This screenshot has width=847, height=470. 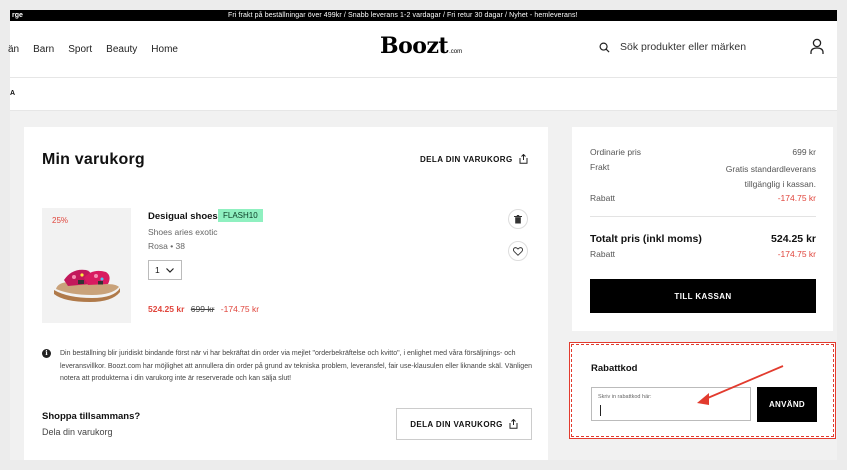 What do you see at coordinates (43, 49) in the screenshot?
I see `nav-item-barn: Barn` at bounding box center [43, 49].